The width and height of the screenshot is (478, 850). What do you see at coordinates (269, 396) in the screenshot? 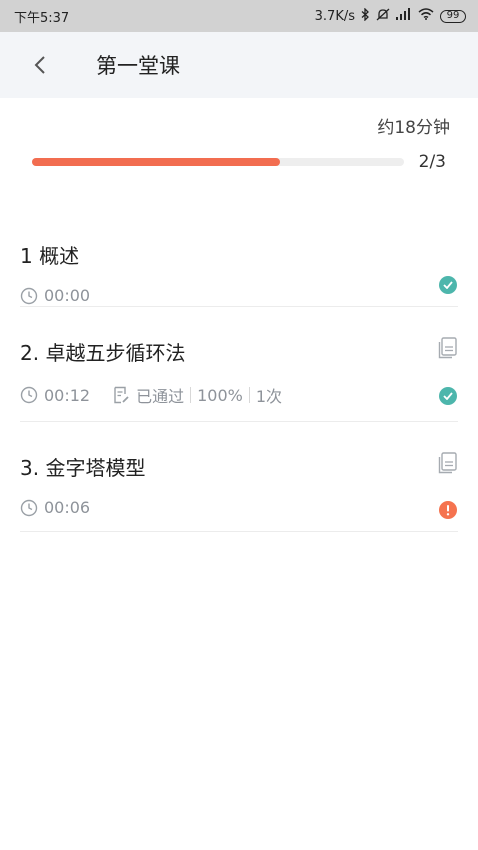
I see `quiz-attempts: 1次` at bounding box center [269, 396].